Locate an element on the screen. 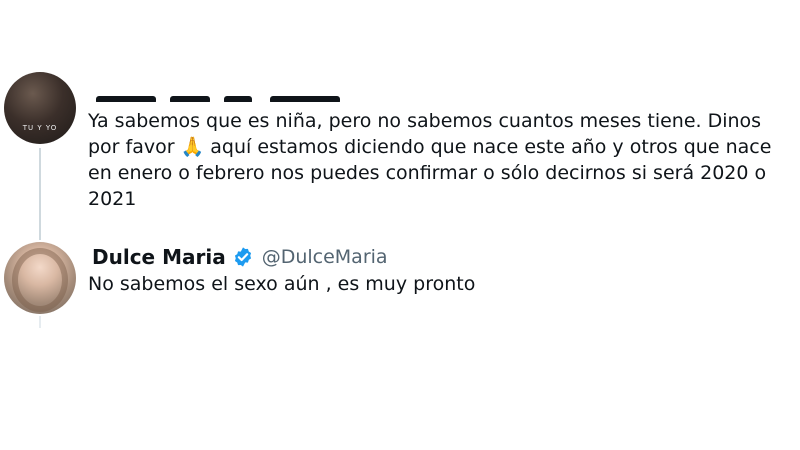 The image size is (800, 450). tweet-text: No sabemos el sexo aún , es muy pronto is located at coordinates (282, 284).